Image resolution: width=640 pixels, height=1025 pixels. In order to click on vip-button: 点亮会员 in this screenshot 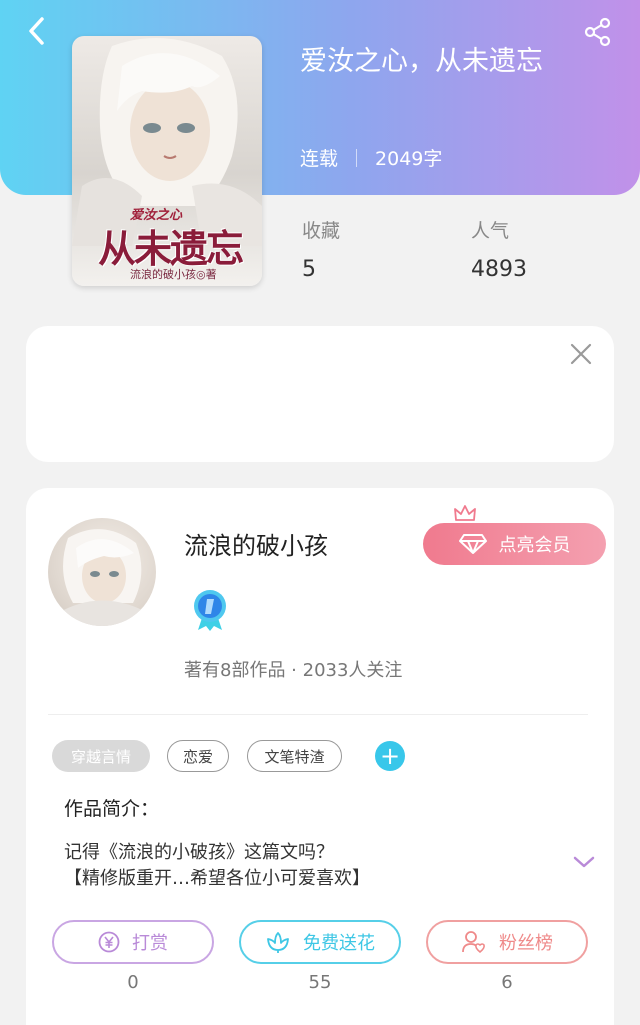, I will do `click(514, 544)`.